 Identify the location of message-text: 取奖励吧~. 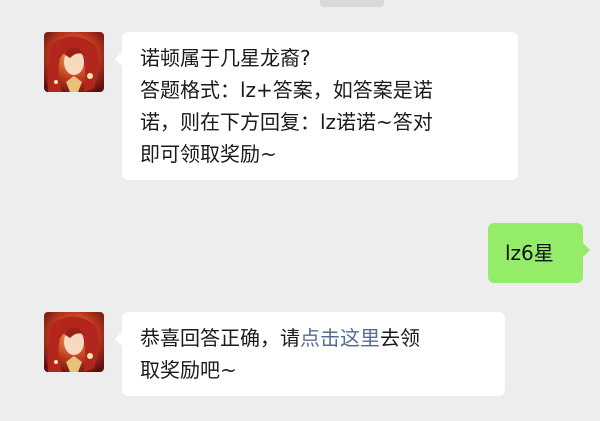
(188, 370).